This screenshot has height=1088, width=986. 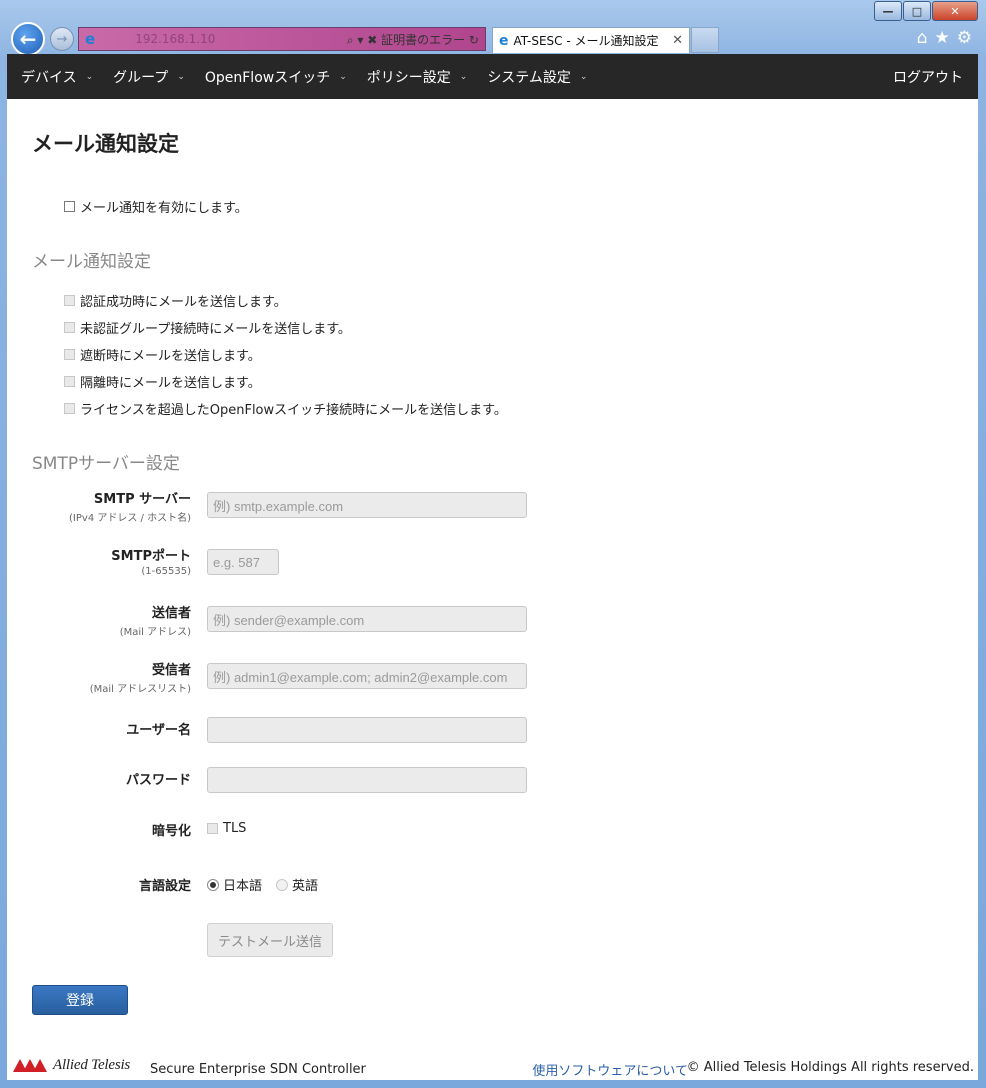 I want to click on browser-tab: e AT-SESC - メール通知設定 ✕, so click(x=591, y=40).